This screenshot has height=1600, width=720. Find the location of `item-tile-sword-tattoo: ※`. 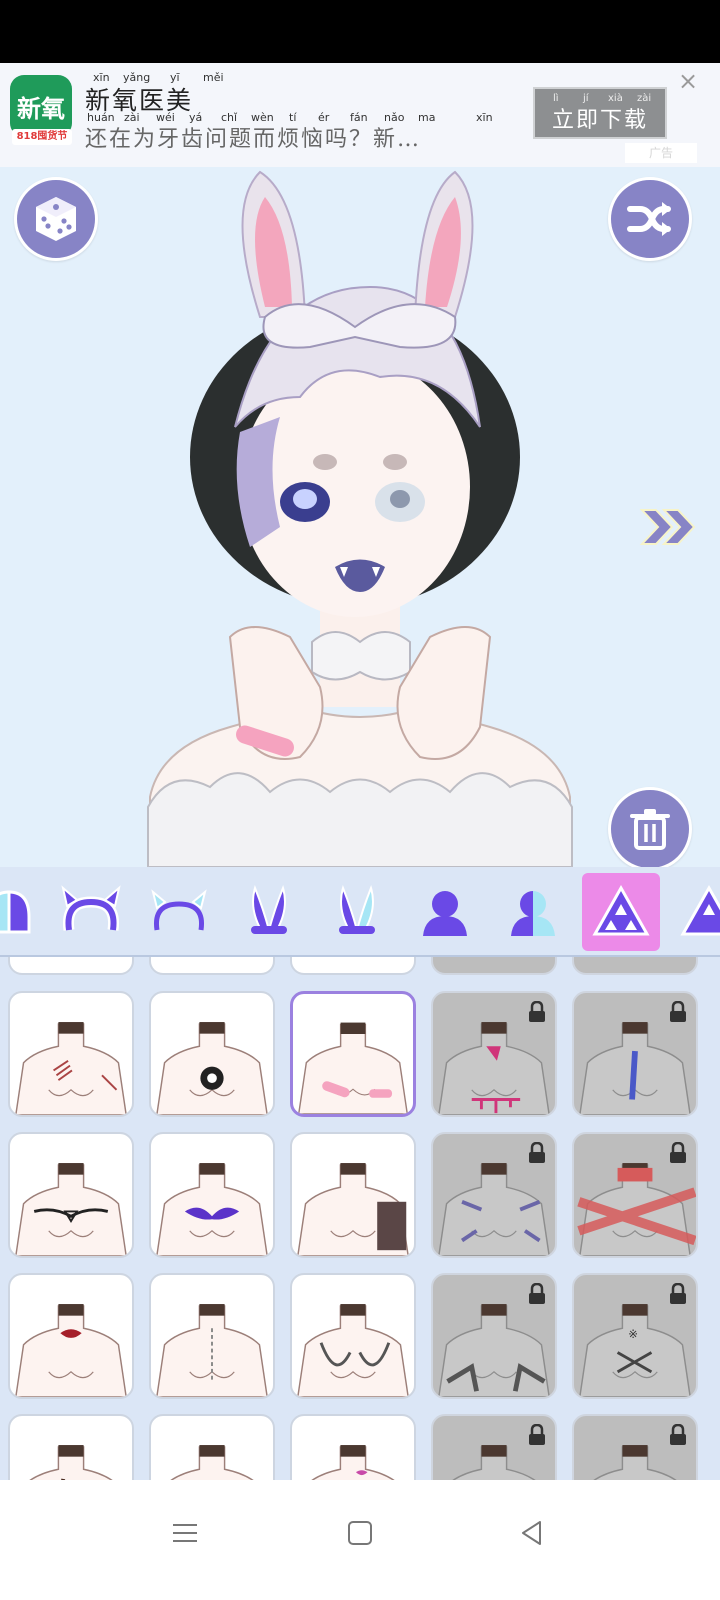

item-tile-sword-tattoo: ※ is located at coordinates (635, 1336).